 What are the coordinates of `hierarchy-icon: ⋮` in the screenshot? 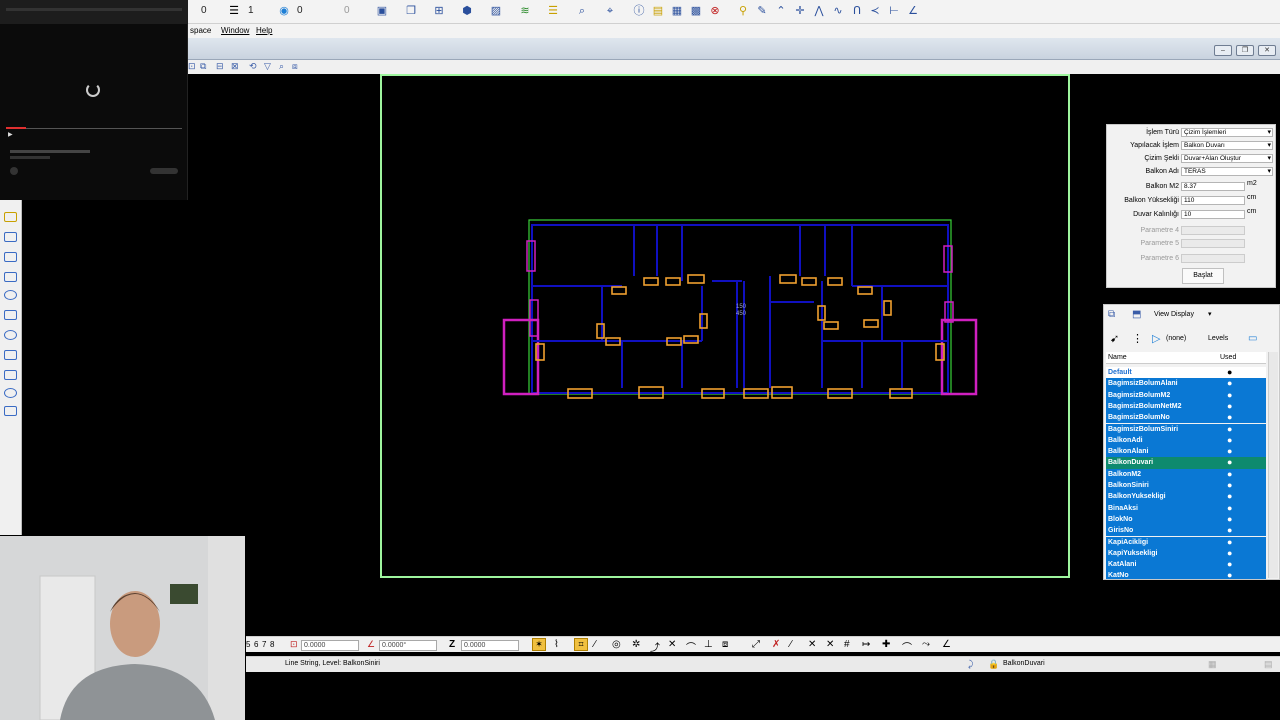 It's located at (1137, 338).